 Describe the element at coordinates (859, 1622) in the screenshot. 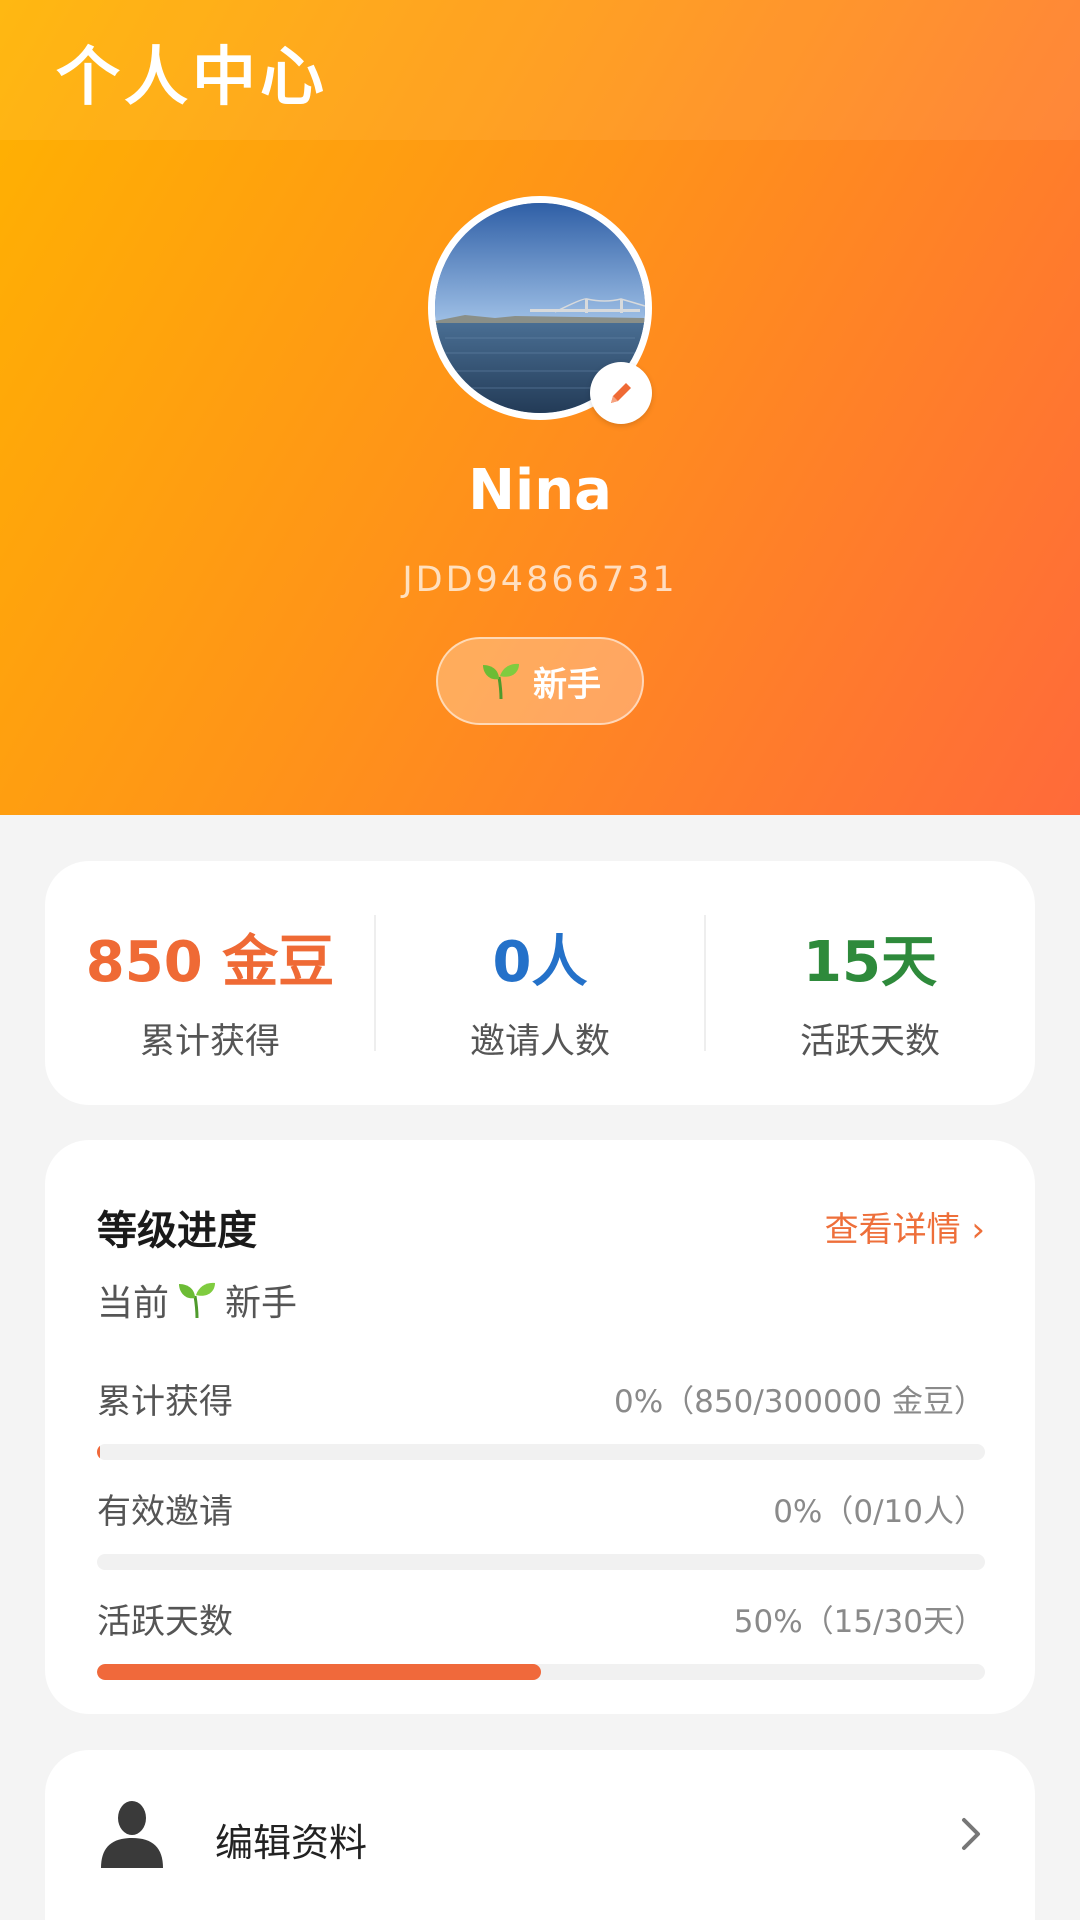

I see `progress-value: 50%（15/30天）` at that location.